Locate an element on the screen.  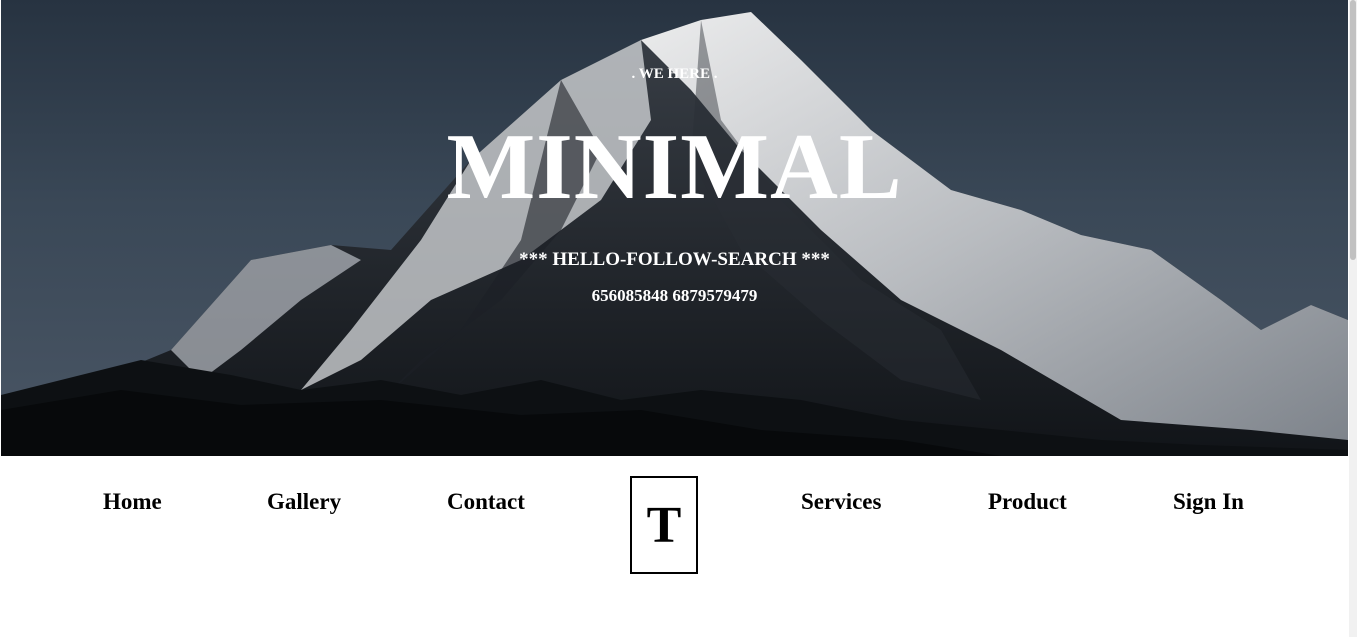
logo: T is located at coordinates (664, 525).